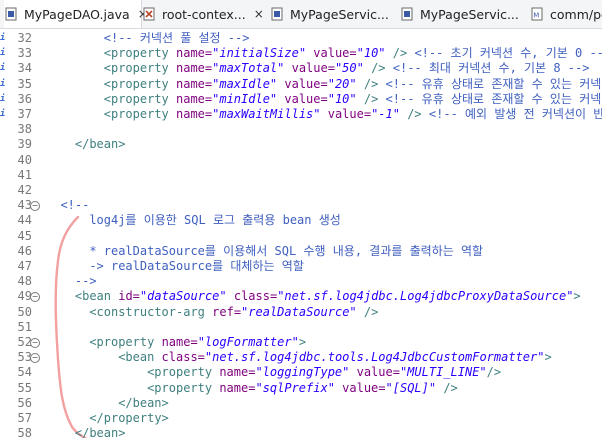 This screenshot has height=438, width=602. I want to click on line-number: 44, so click(24, 220).